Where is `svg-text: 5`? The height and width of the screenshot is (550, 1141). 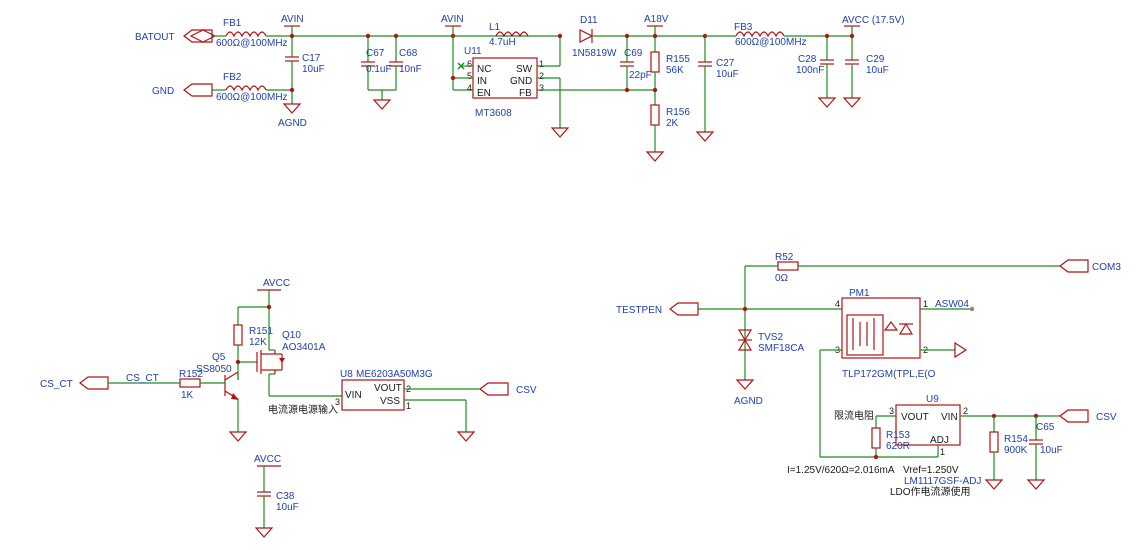 svg-text: 5 is located at coordinates (469, 76).